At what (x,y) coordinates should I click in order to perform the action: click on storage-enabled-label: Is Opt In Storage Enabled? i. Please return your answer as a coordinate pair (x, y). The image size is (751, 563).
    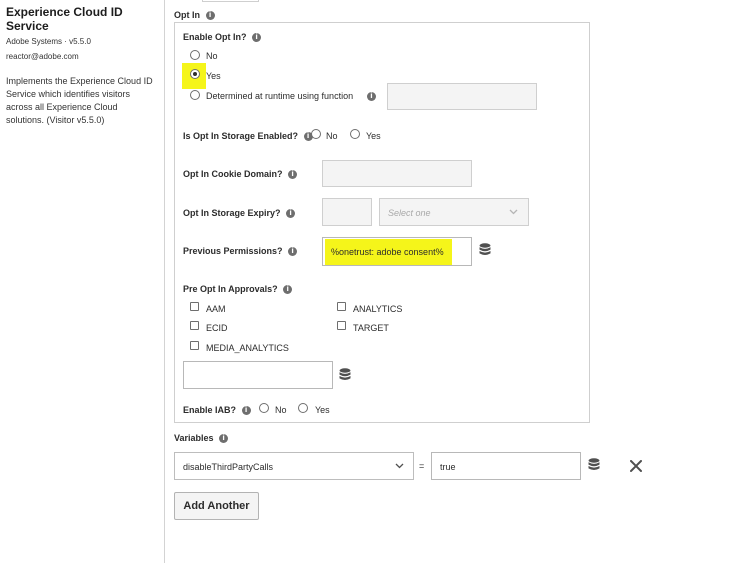
    Looking at the image, I should click on (248, 136).